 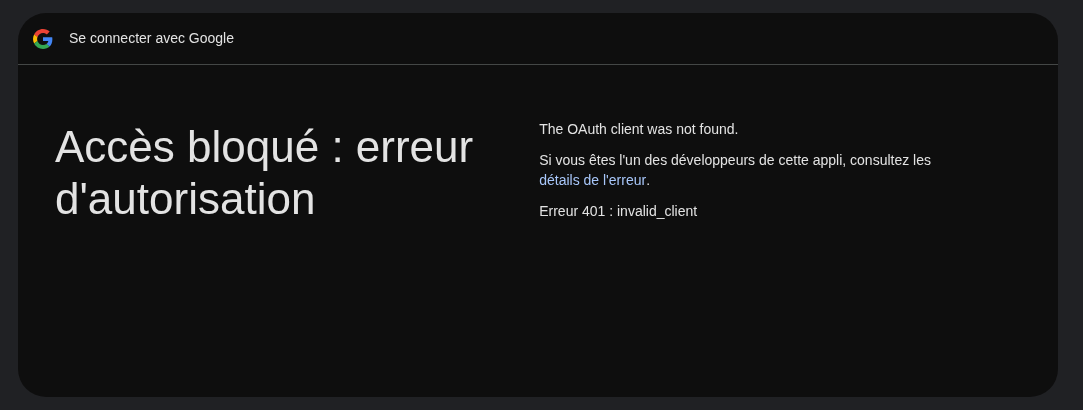 I want to click on header-title: Se connecter avec Google, so click(x=151, y=38).